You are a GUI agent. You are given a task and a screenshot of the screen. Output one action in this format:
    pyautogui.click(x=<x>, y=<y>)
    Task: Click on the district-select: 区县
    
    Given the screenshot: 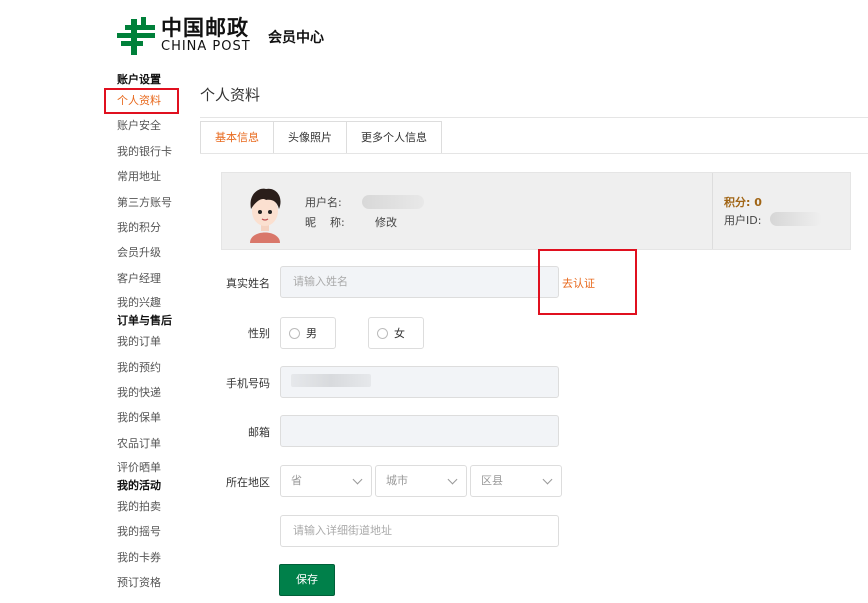 What is the action you would take?
    pyautogui.click(x=516, y=481)
    